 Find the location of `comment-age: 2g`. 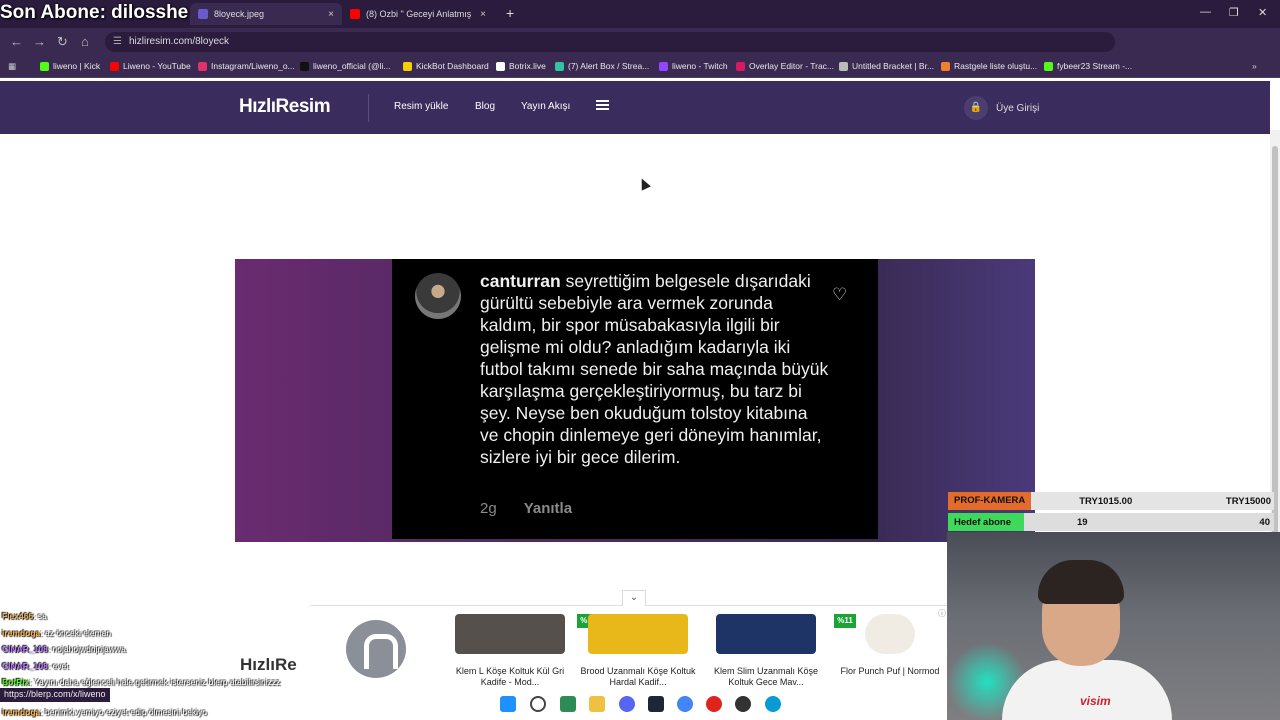

comment-age: 2g is located at coordinates (488, 508).